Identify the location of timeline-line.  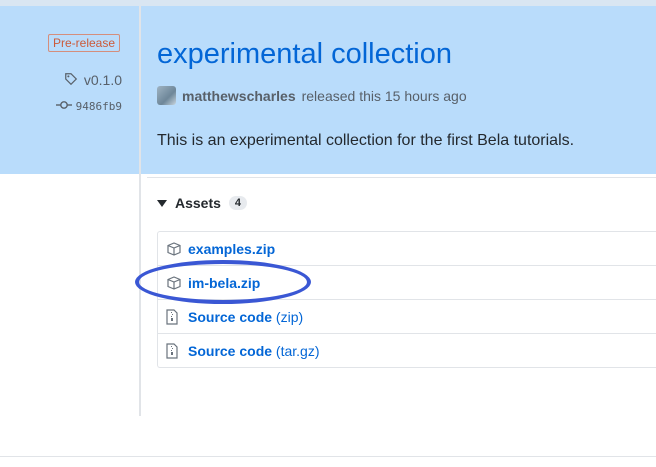
(140, 211).